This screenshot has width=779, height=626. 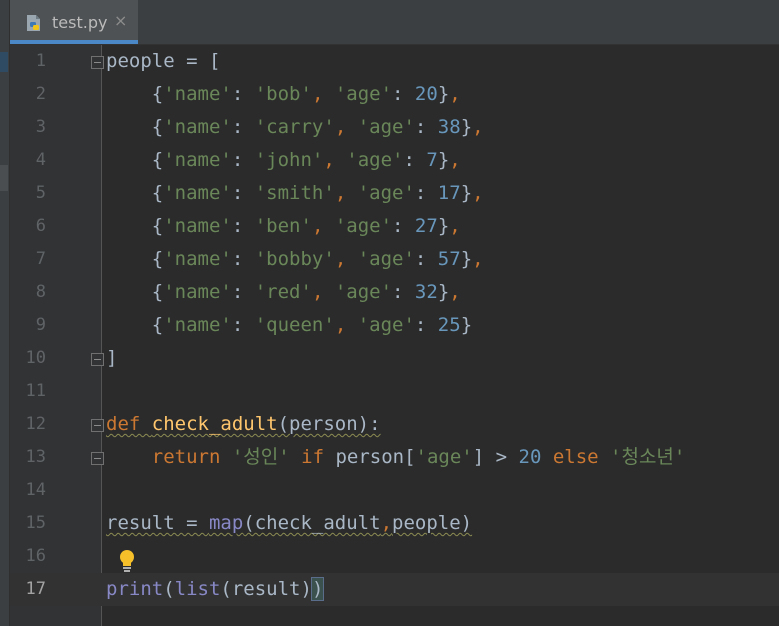 What do you see at coordinates (28, 94) in the screenshot?
I see `line-number: 2` at bounding box center [28, 94].